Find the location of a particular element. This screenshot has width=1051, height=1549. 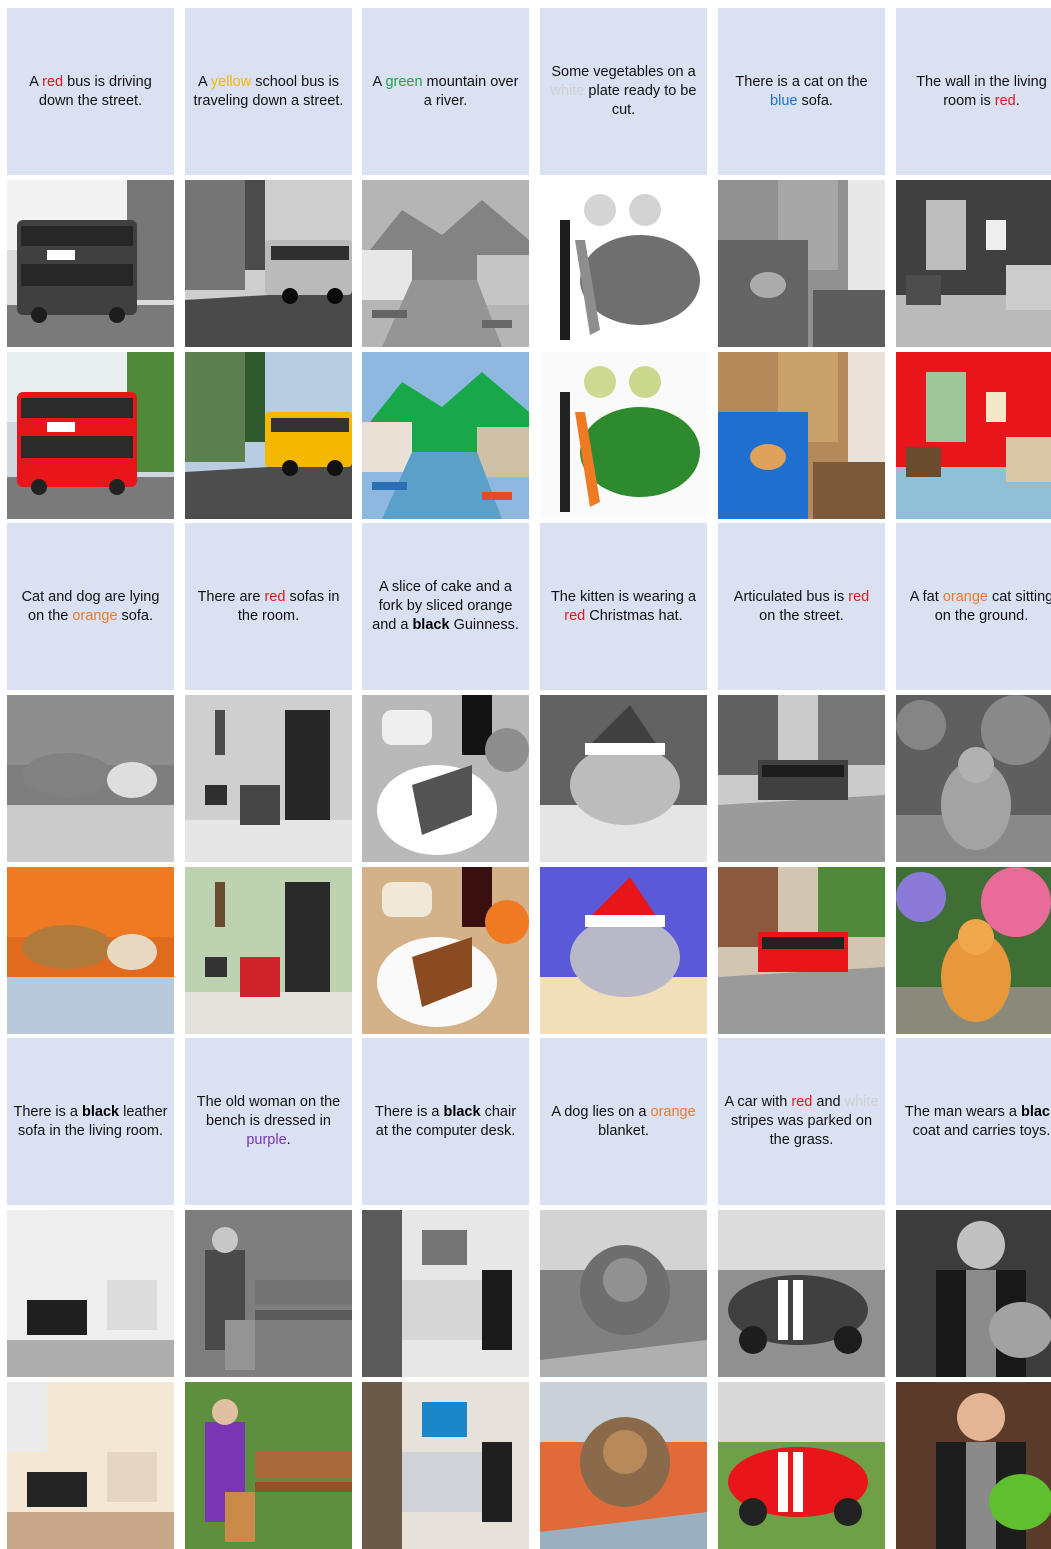

caption-segment: A dog lies on a is located at coordinates (601, 1111).